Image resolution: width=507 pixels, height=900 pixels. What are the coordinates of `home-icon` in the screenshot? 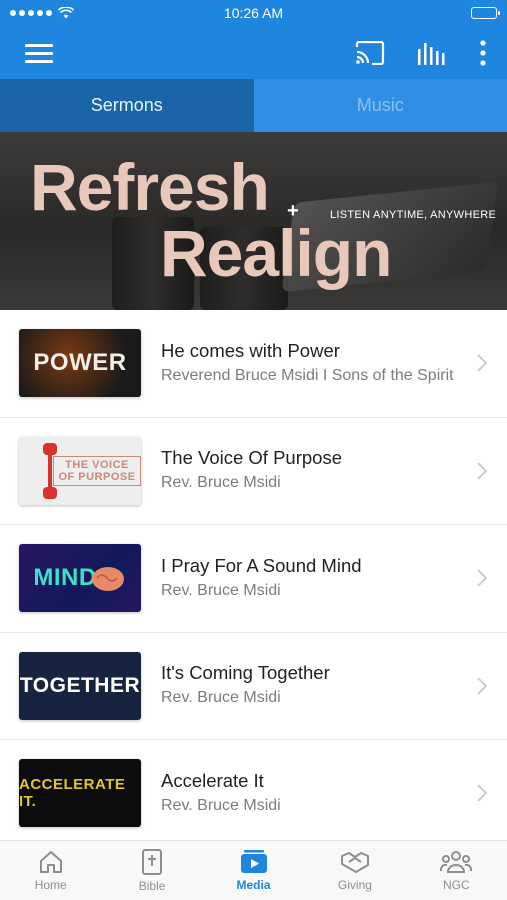 It's located at (50, 861).